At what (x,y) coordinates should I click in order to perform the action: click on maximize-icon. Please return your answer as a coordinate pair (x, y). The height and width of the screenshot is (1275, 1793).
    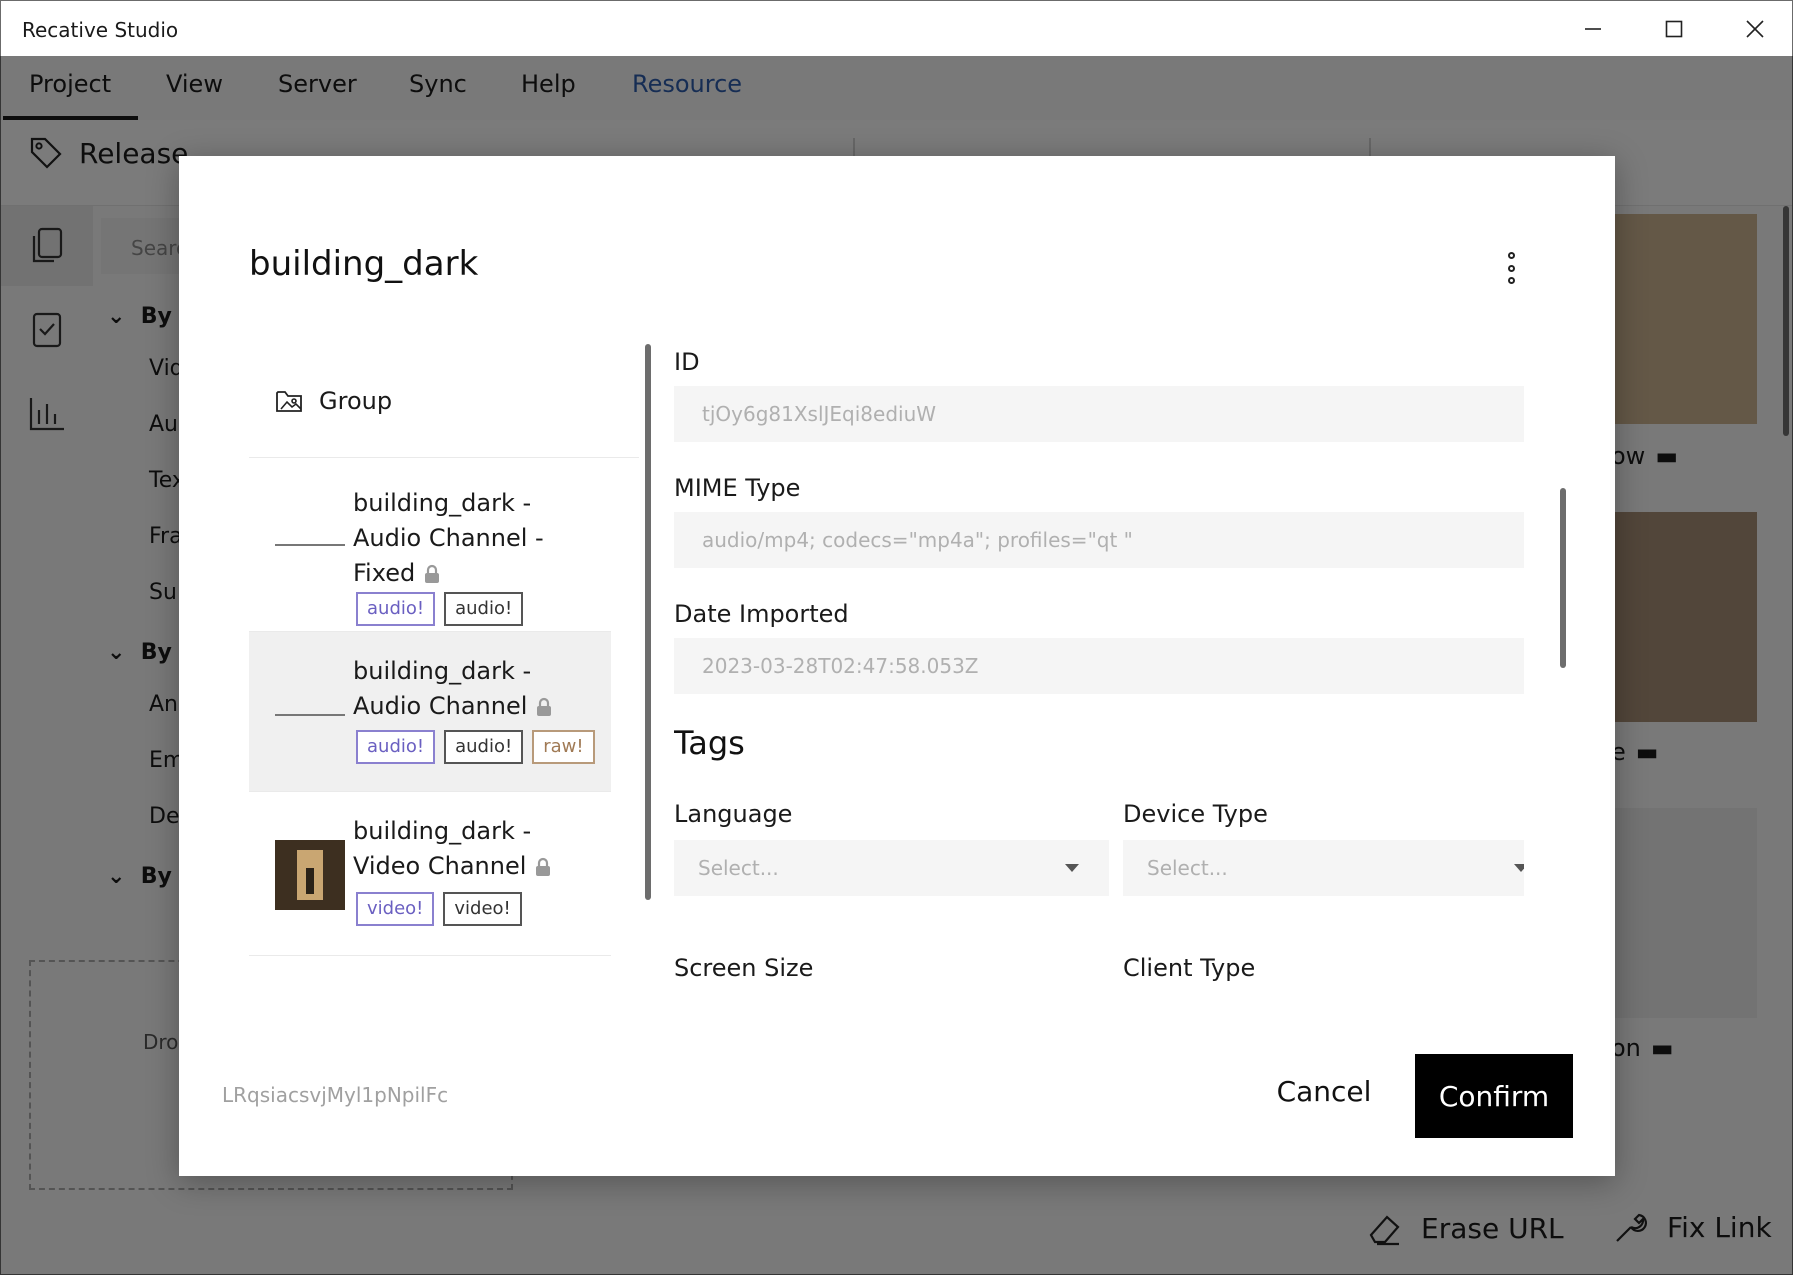
    Looking at the image, I should click on (1674, 29).